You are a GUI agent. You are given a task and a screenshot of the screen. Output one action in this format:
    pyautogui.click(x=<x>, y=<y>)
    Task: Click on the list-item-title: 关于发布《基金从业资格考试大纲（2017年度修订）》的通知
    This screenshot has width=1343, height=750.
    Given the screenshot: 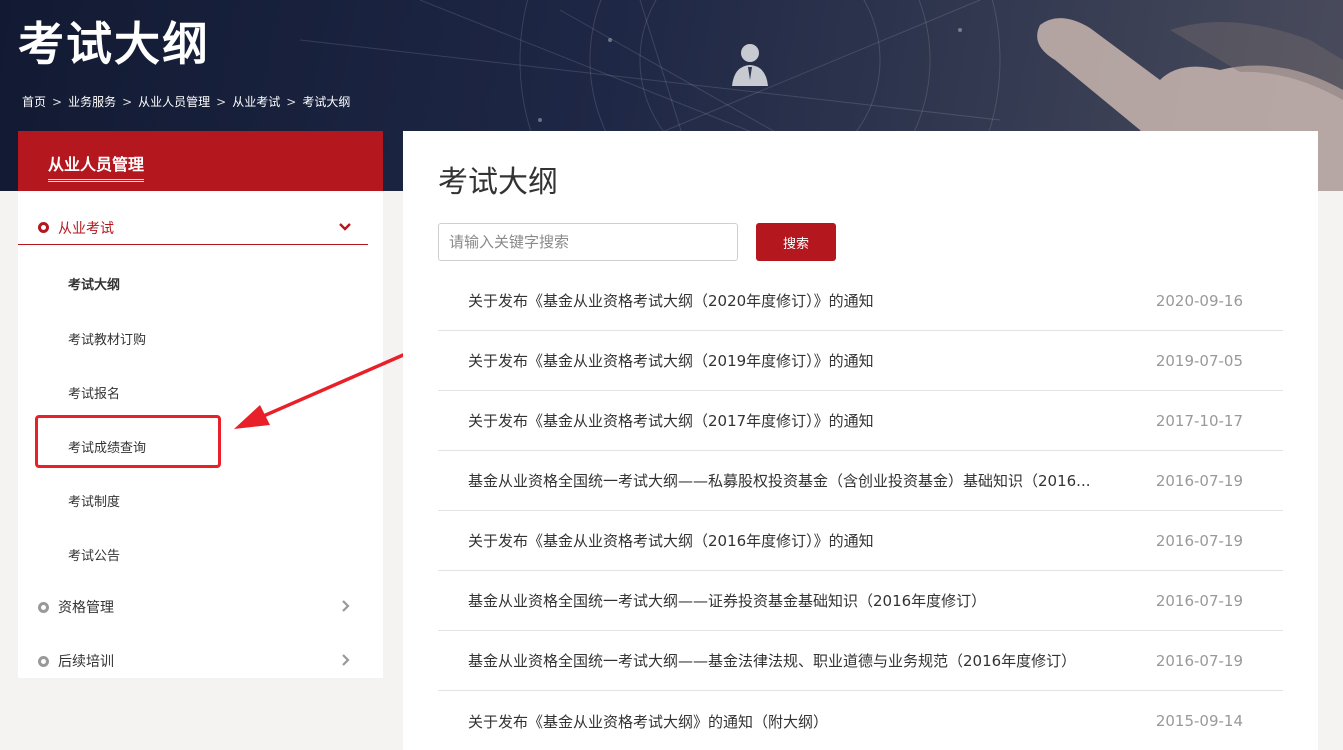 What is the action you would take?
    pyautogui.click(x=800, y=420)
    